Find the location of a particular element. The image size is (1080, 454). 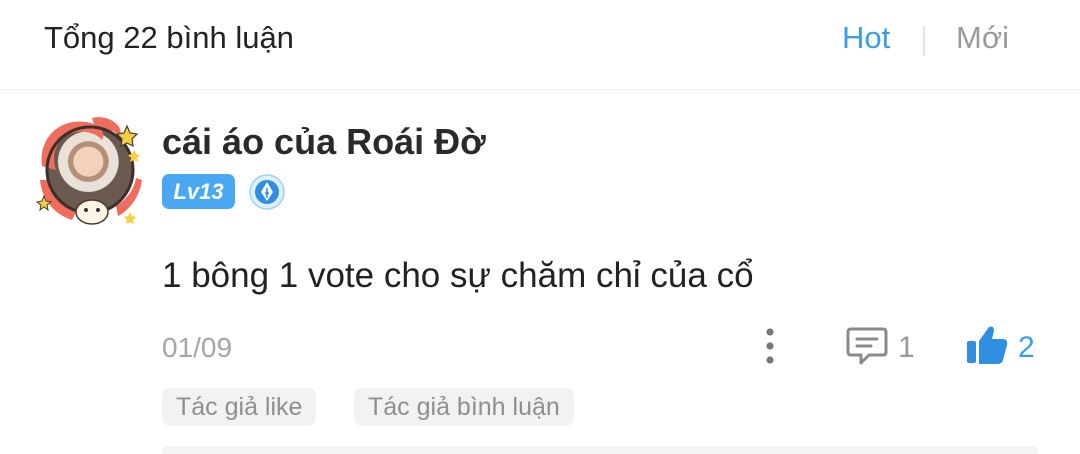

more-vertical-icon is located at coordinates (770, 346).